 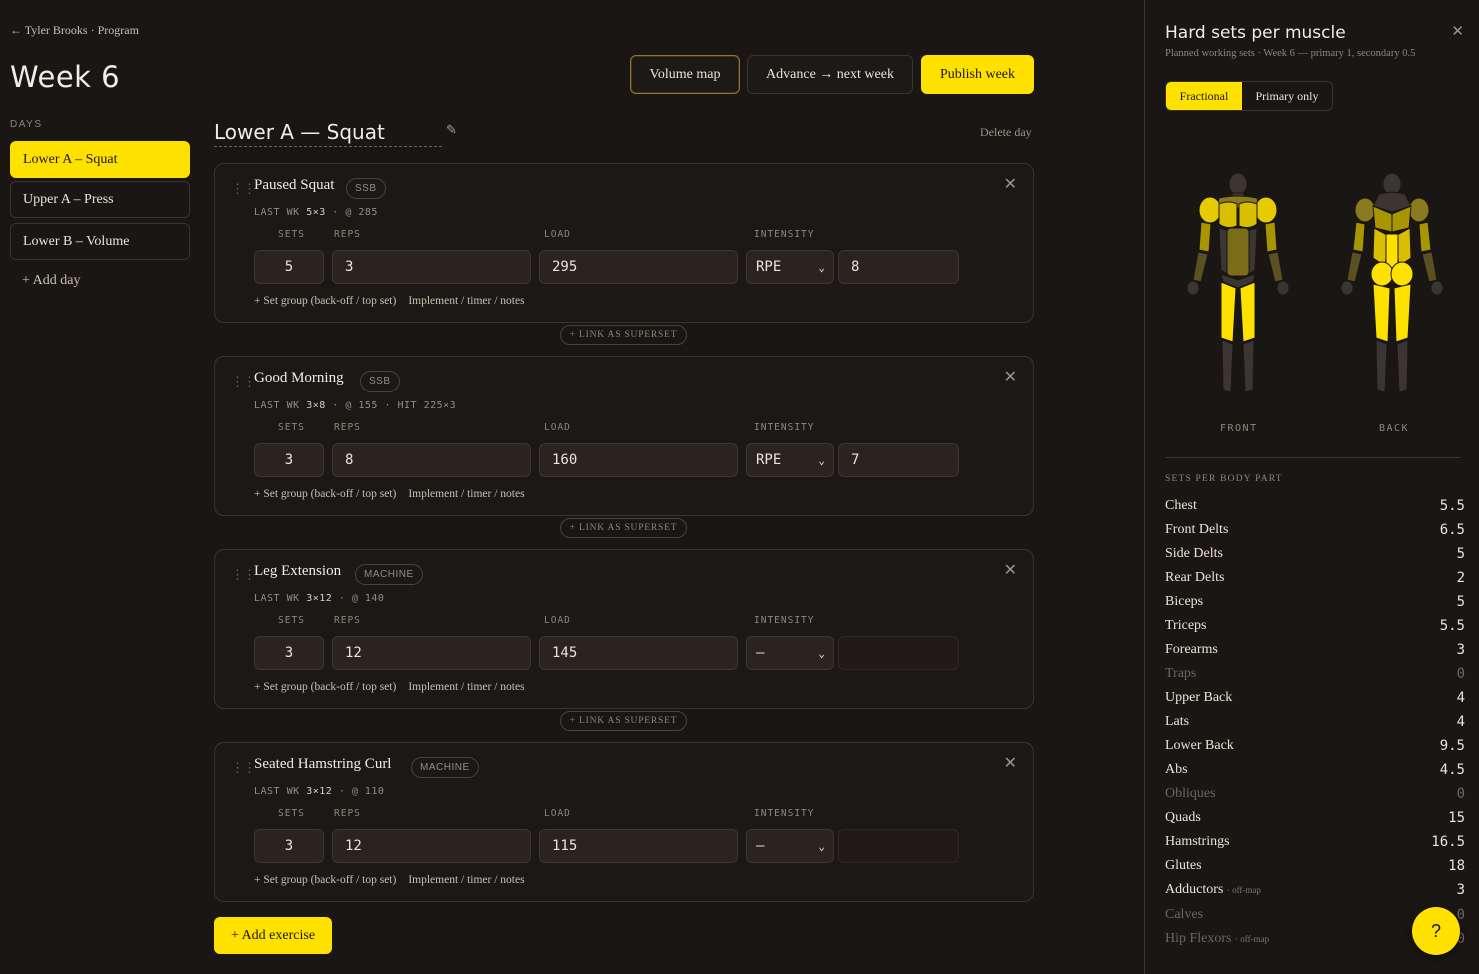 What do you see at coordinates (1190, 793) in the screenshot?
I see `body-part-name: Obliques` at bounding box center [1190, 793].